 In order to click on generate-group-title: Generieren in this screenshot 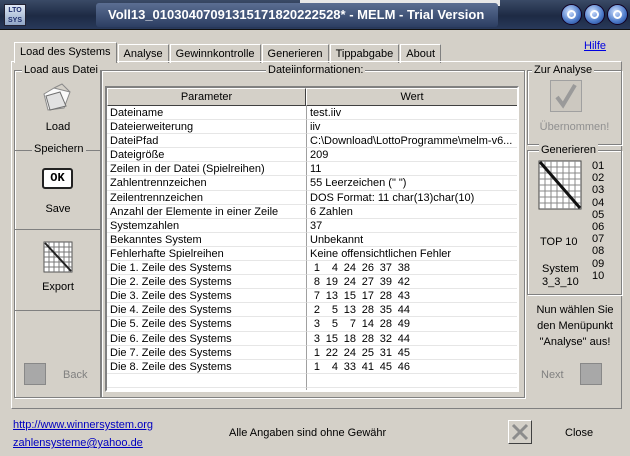, I will do `click(569, 150)`.